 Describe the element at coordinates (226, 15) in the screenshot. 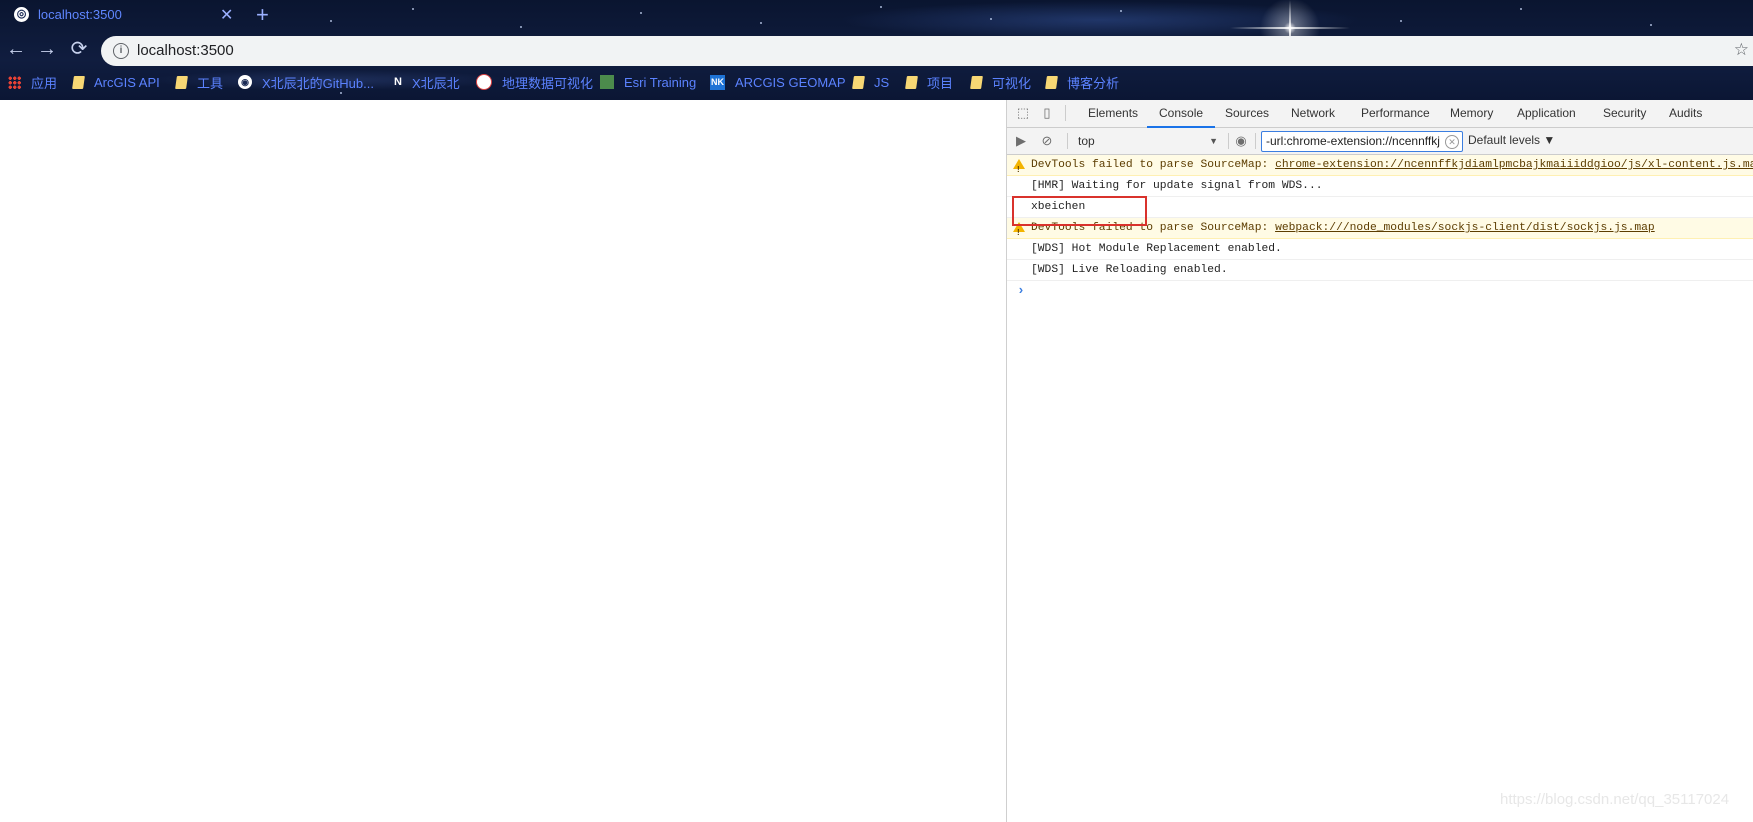

I see `close-tab-icon: ✕` at that location.